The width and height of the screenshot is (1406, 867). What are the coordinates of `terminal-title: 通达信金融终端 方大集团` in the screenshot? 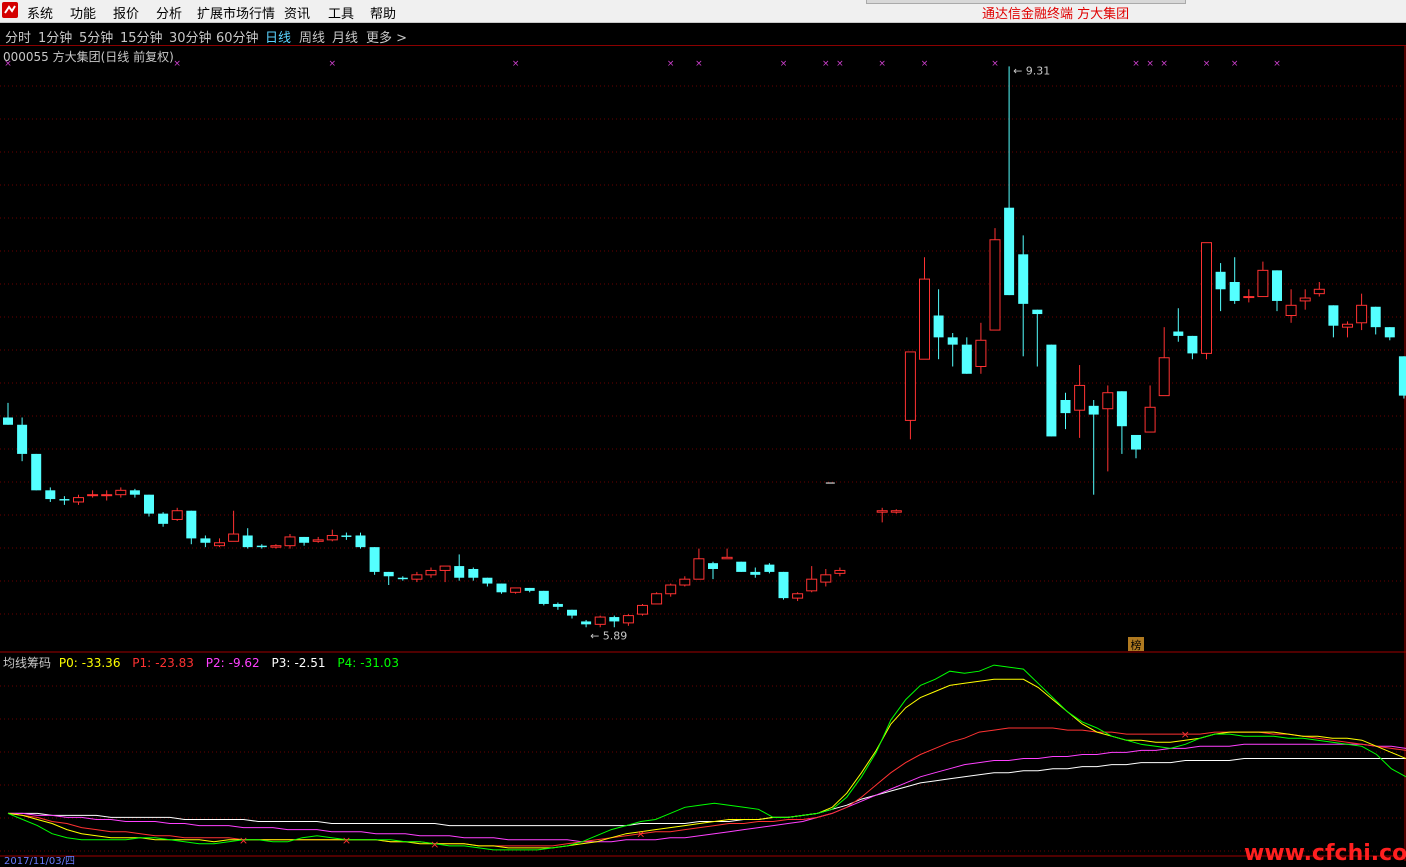 It's located at (1056, 14).